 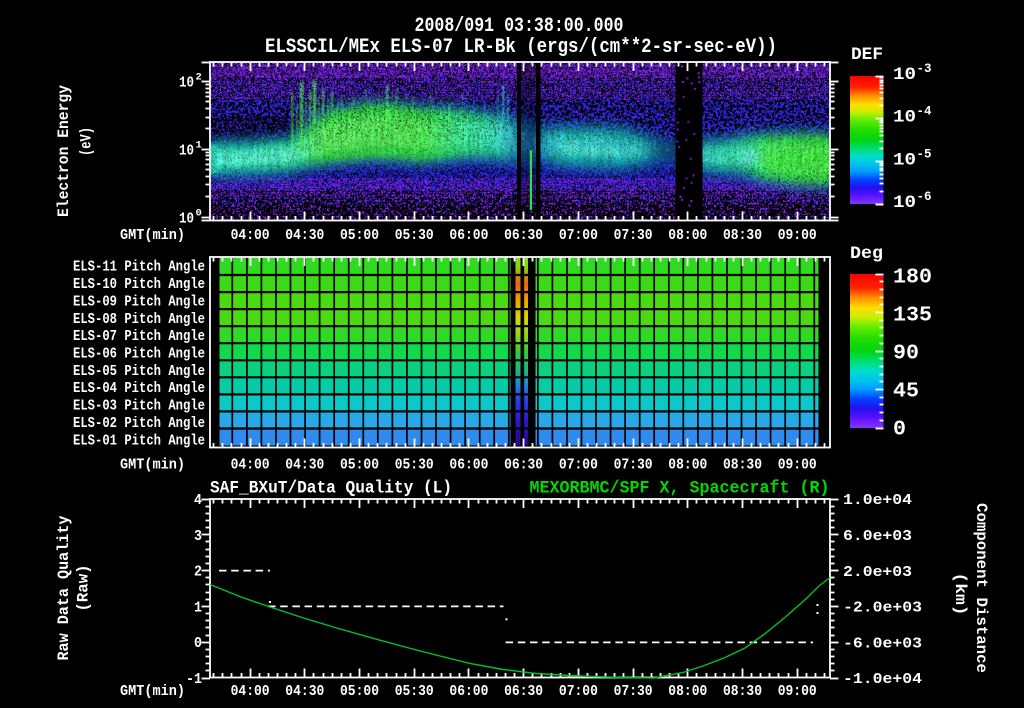 I want to click on svg-text: 6.0e+03, so click(x=877, y=536).